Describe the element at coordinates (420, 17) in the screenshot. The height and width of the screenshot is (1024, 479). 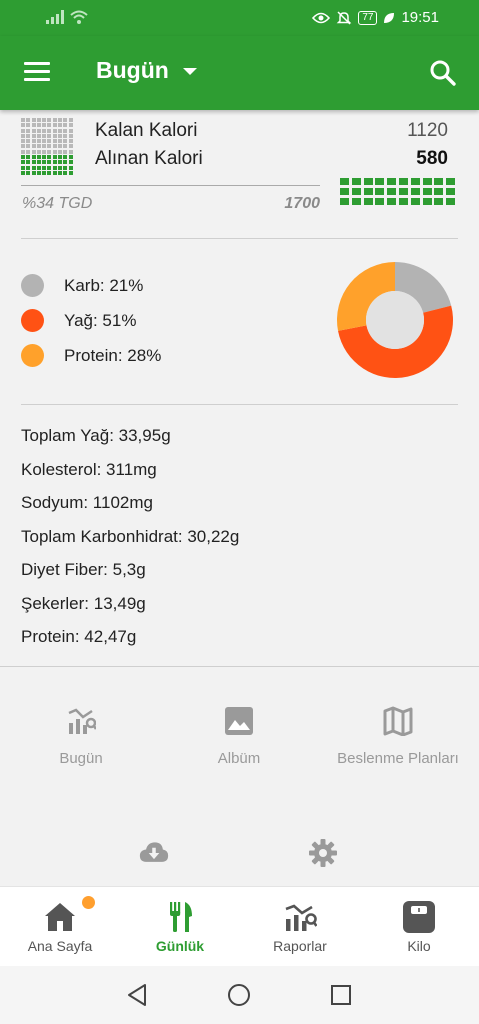
I see `clock: 19:51` at that location.